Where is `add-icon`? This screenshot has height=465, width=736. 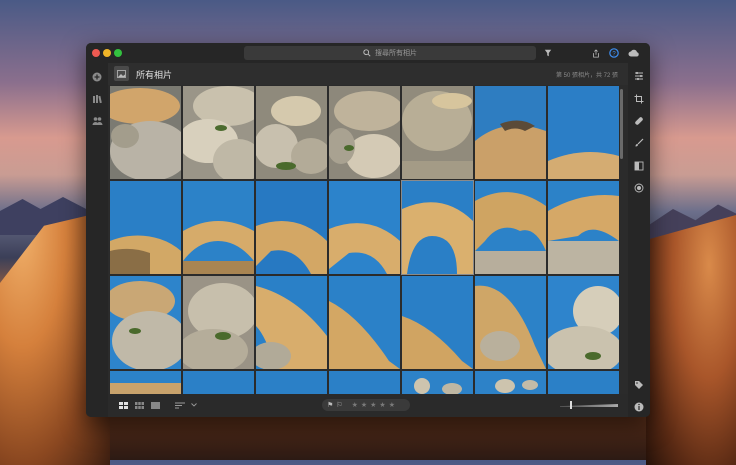 add-icon is located at coordinates (97, 77).